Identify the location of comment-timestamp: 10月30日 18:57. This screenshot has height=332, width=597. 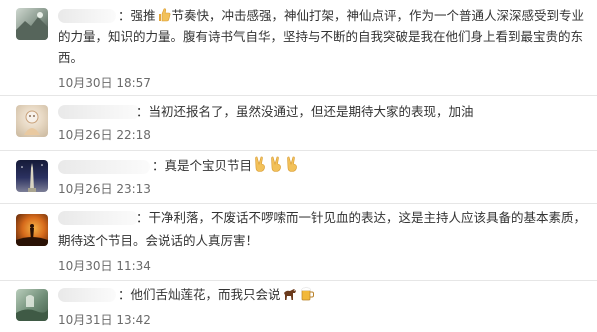
(104, 82).